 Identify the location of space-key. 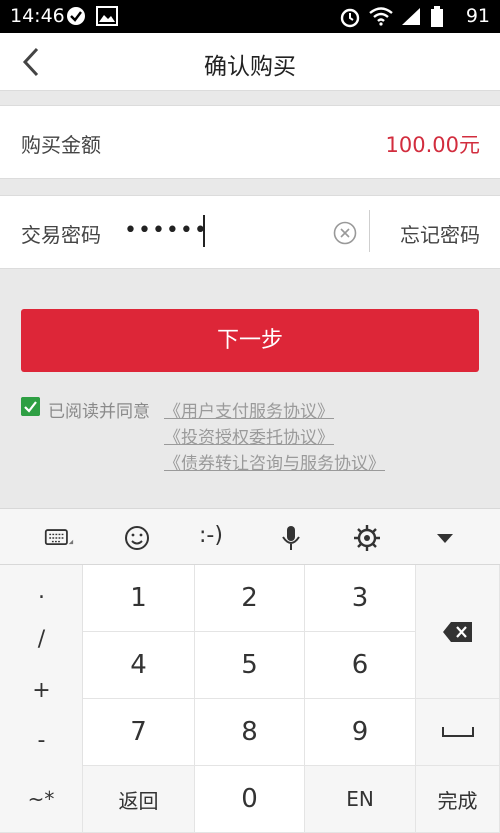
(458, 732).